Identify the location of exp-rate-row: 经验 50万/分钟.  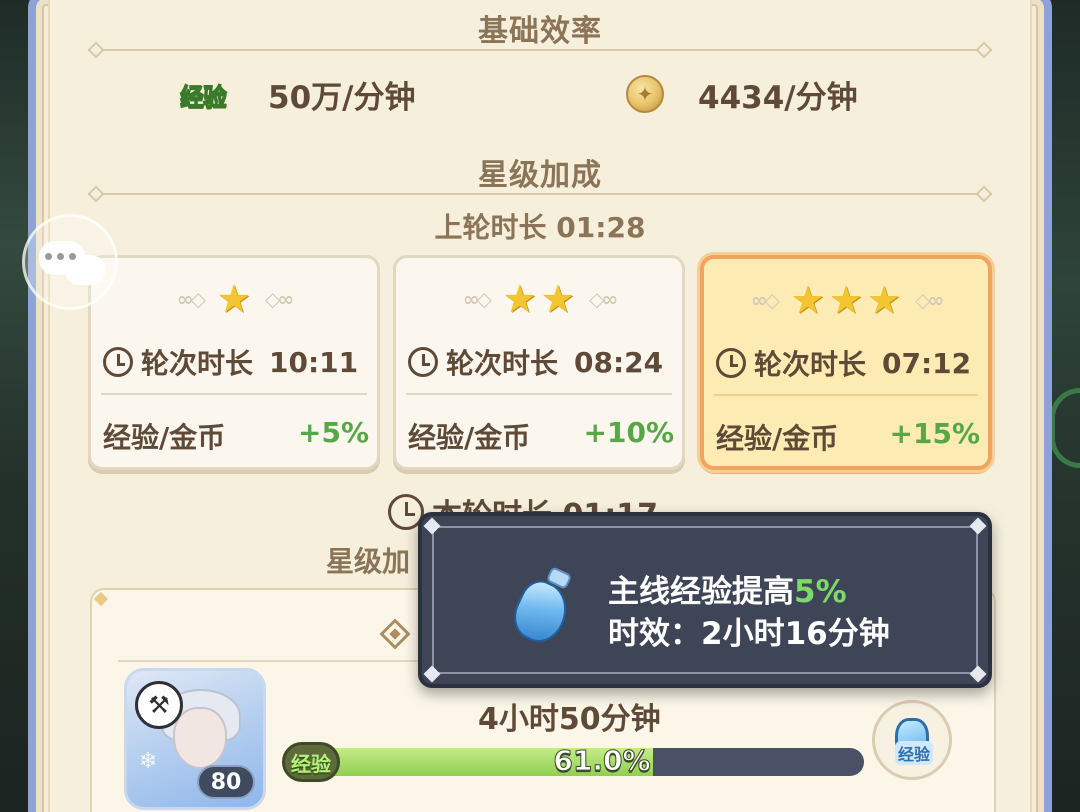
(296, 94).